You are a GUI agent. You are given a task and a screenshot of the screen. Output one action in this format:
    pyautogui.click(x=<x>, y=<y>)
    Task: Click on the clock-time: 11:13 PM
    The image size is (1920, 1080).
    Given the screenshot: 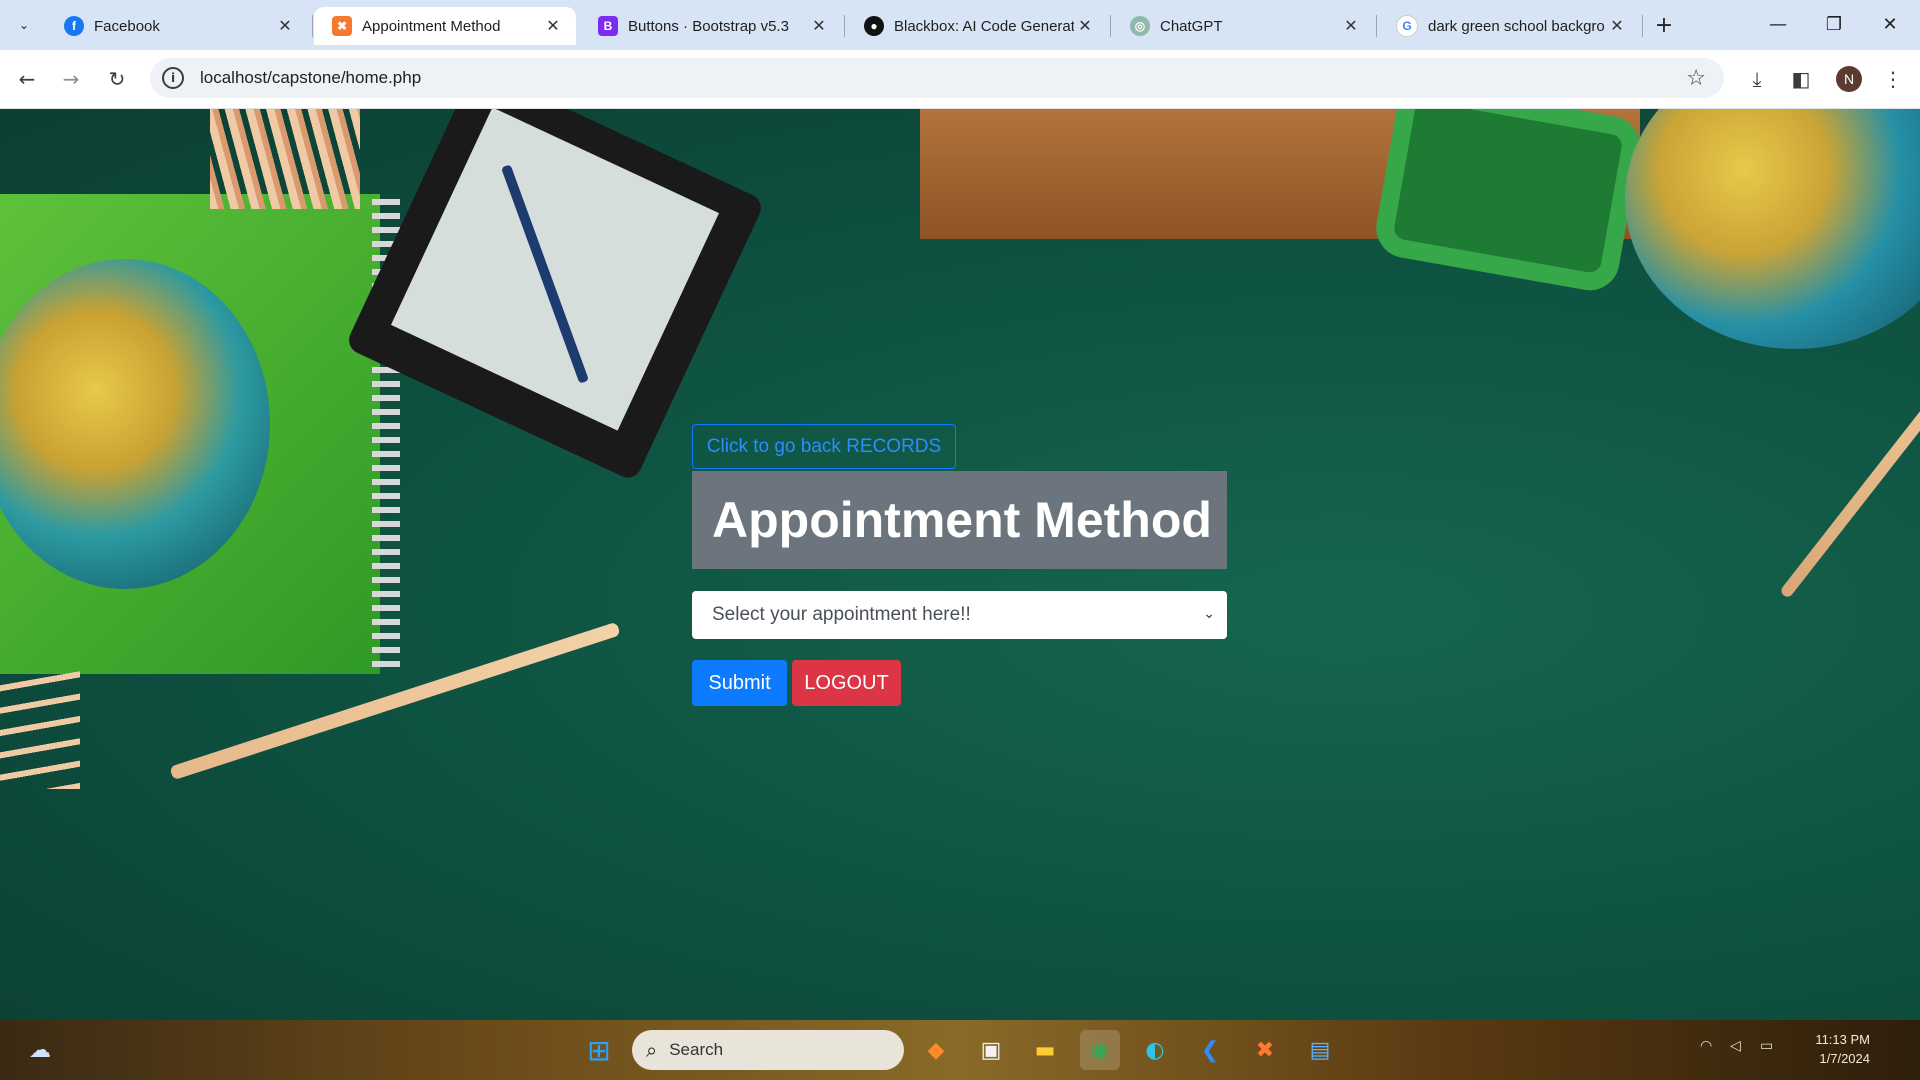 What is the action you would take?
    pyautogui.click(x=1842, y=1039)
    